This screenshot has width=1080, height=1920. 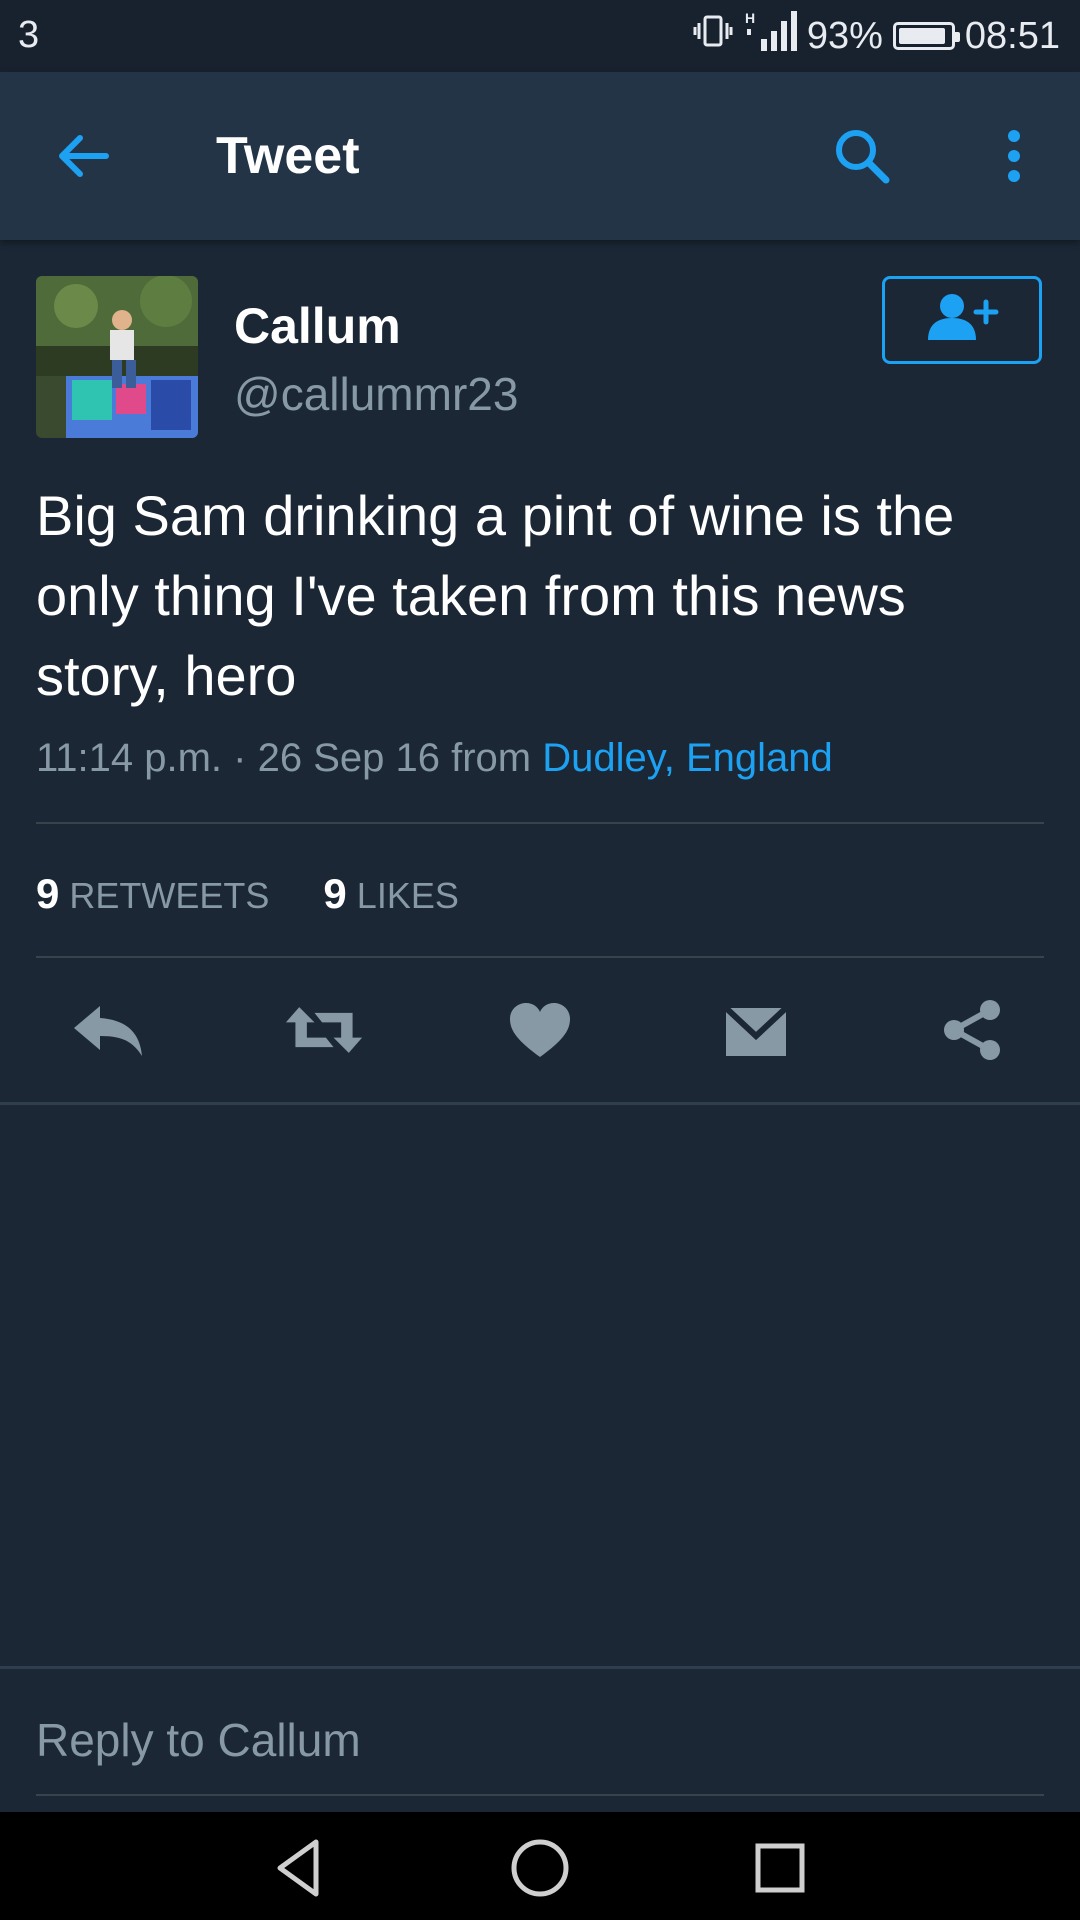 What do you see at coordinates (48, 893) in the screenshot?
I see `retweets-count: 9` at bounding box center [48, 893].